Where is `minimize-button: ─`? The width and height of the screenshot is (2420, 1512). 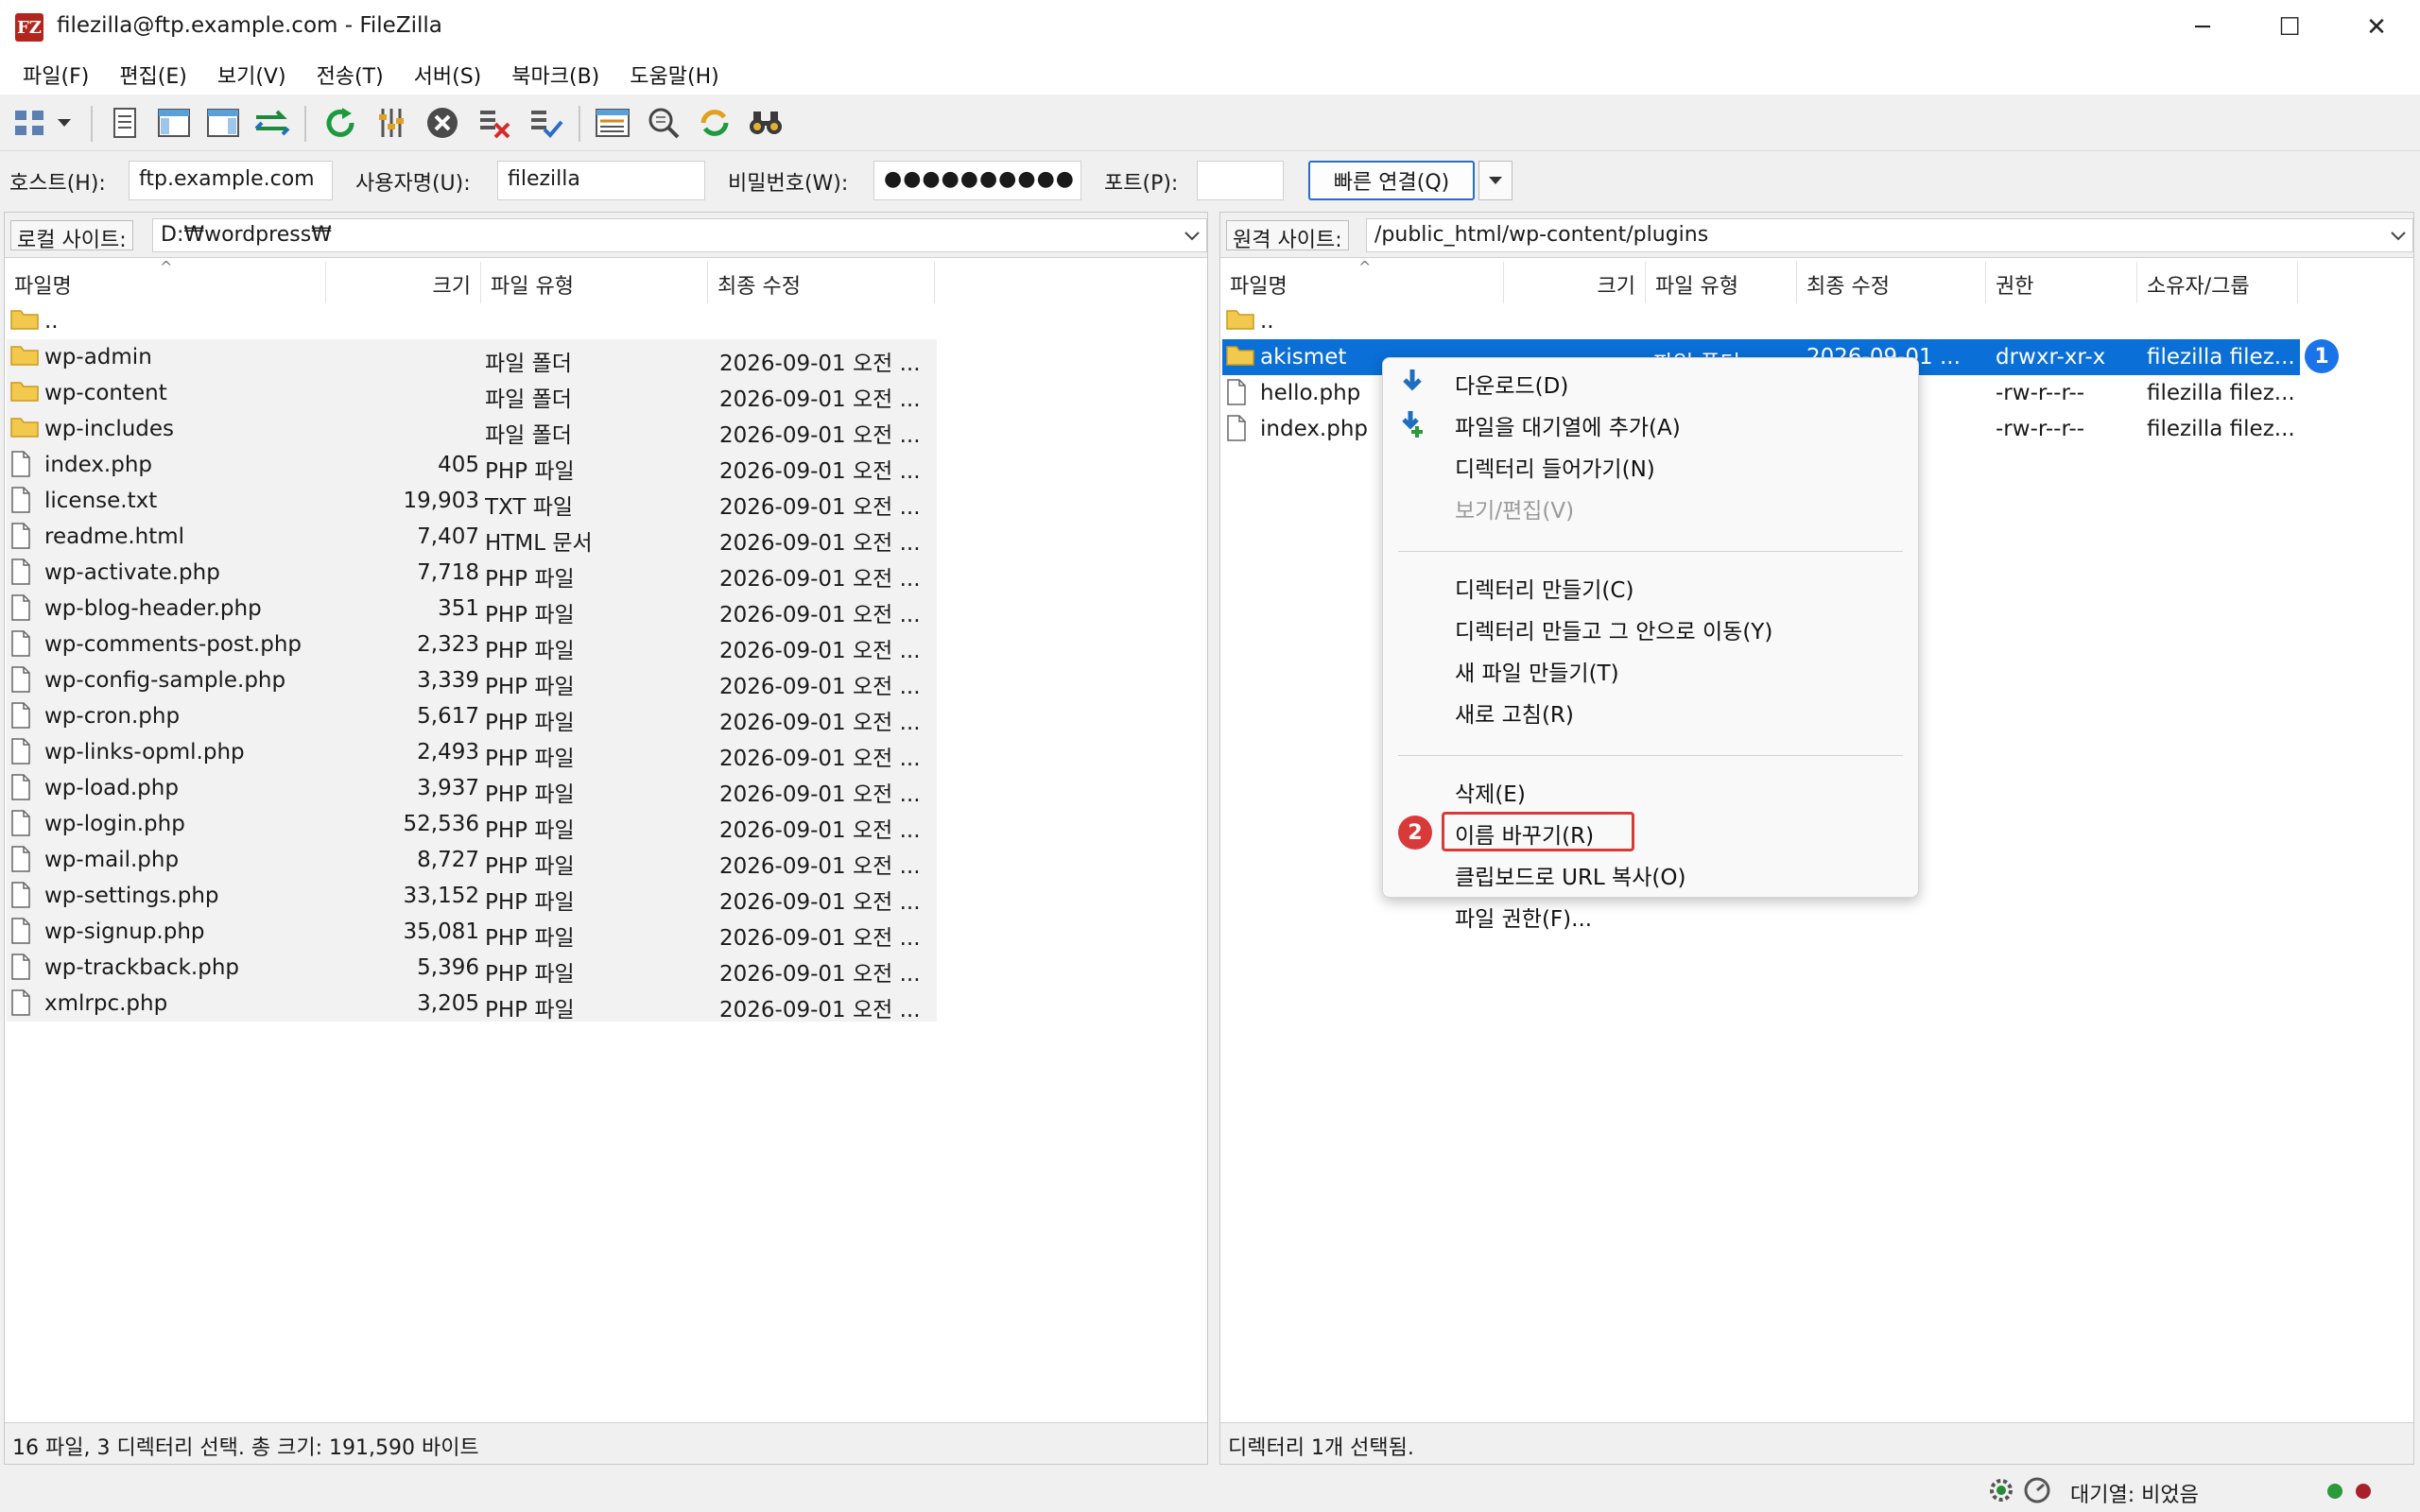
minimize-button: ─ is located at coordinates (2202, 27).